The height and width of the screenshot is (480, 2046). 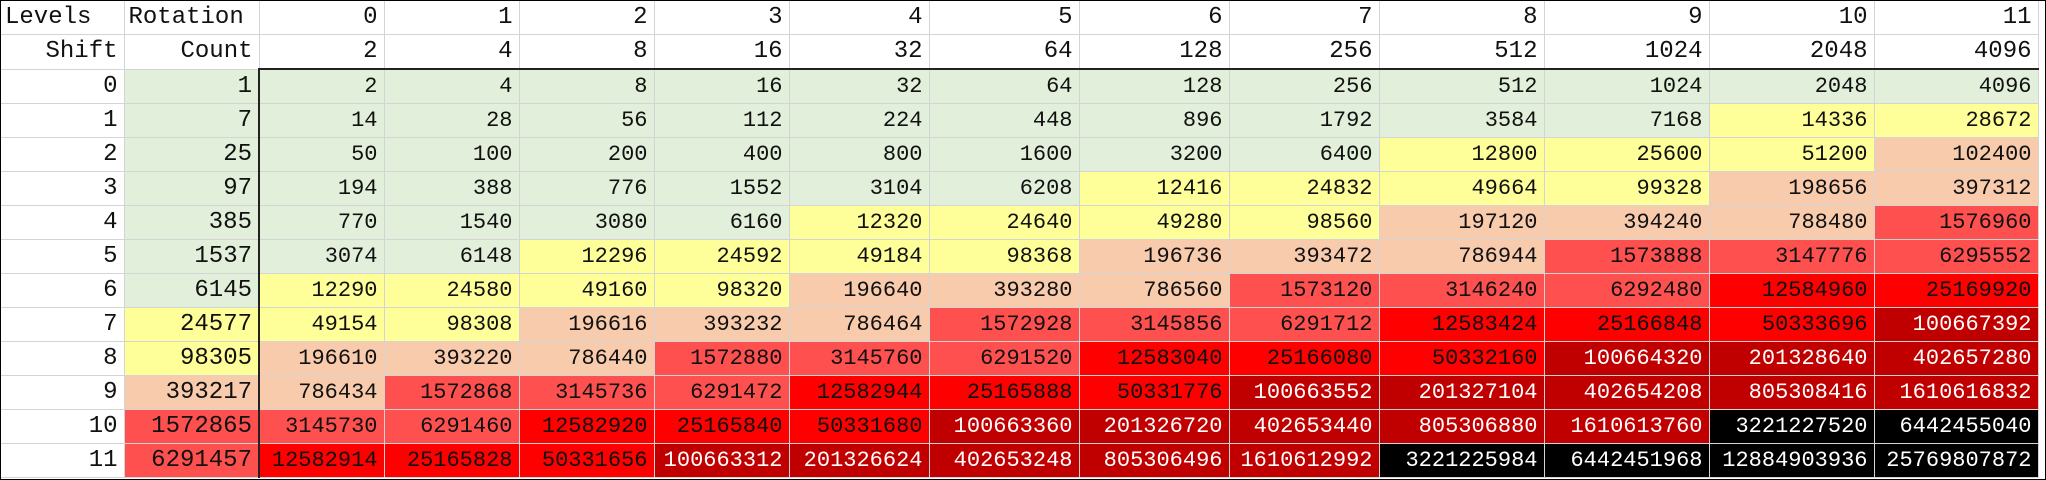 What do you see at coordinates (452, 392) in the screenshot?
I see `value-cell: 1572868` at bounding box center [452, 392].